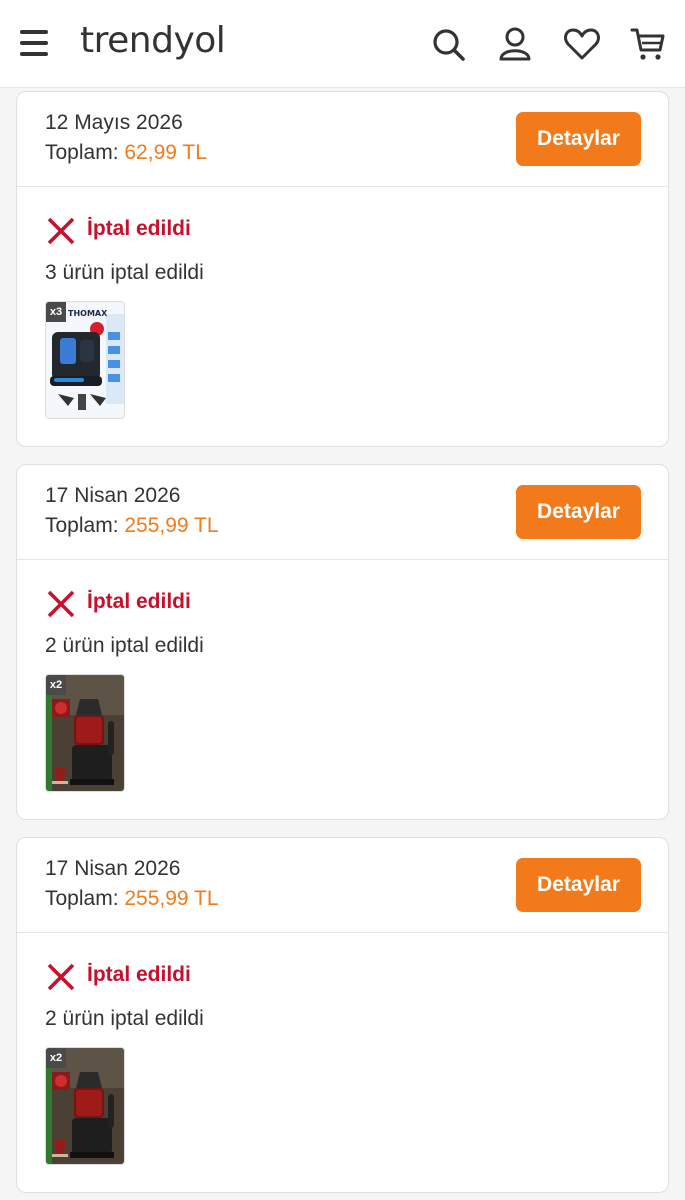 This screenshot has height=1200, width=685. What do you see at coordinates (582, 44) in the screenshot?
I see `heart-icon` at bounding box center [582, 44].